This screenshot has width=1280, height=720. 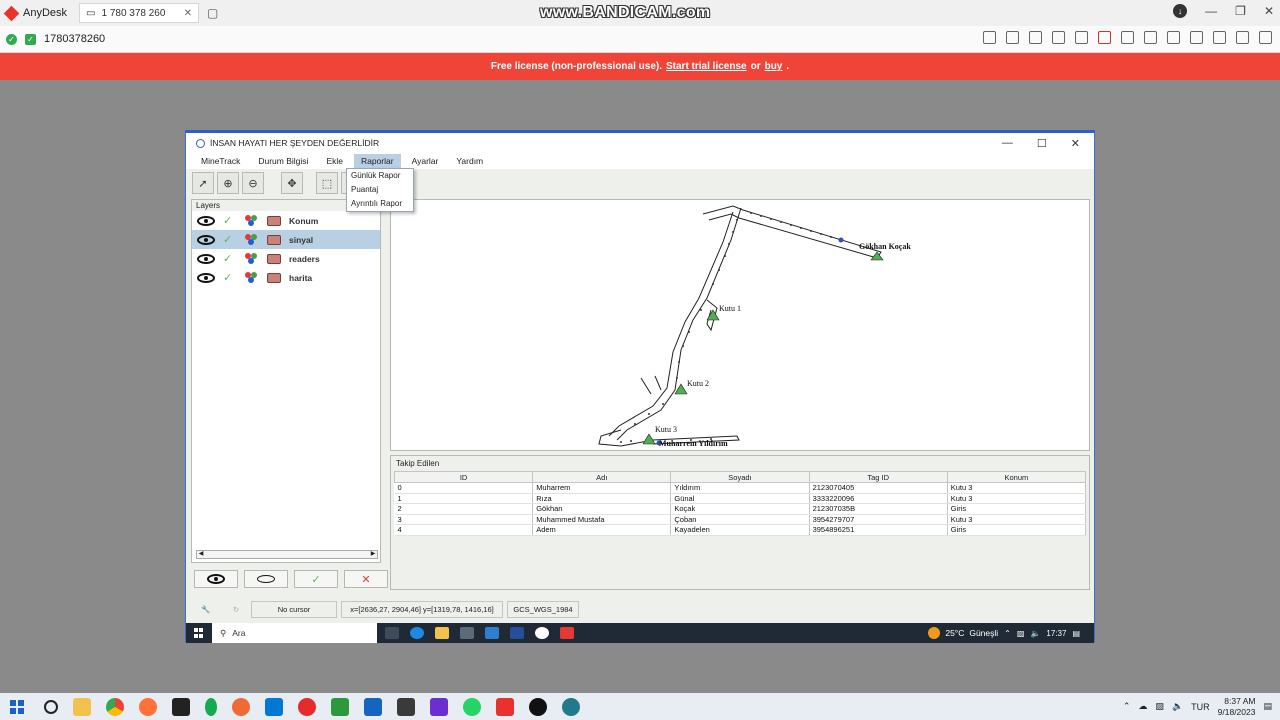 What do you see at coordinates (740, 530) in the screenshot?
I see `table-row: 4 Adem Kayadelen 3954896251 Giris` at bounding box center [740, 530].